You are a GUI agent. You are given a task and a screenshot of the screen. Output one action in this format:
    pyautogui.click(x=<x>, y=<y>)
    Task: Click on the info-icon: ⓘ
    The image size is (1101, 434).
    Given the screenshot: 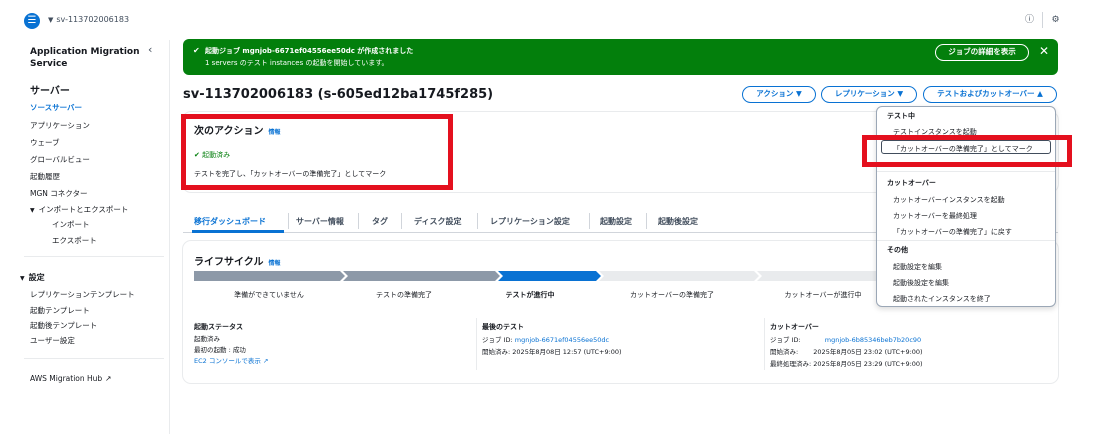 What is the action you would take?
    pyautogui.click(x=1029, y=20)
    